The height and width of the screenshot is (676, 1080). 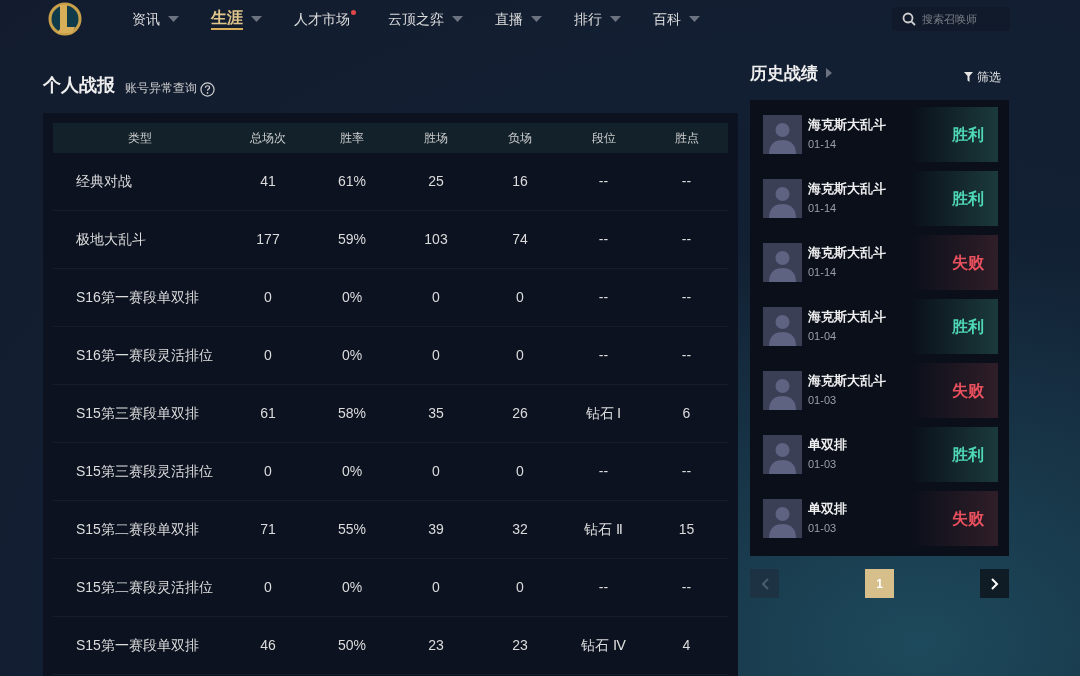 I want to click on table-cell-text: 6, so click(x=686, y=413).